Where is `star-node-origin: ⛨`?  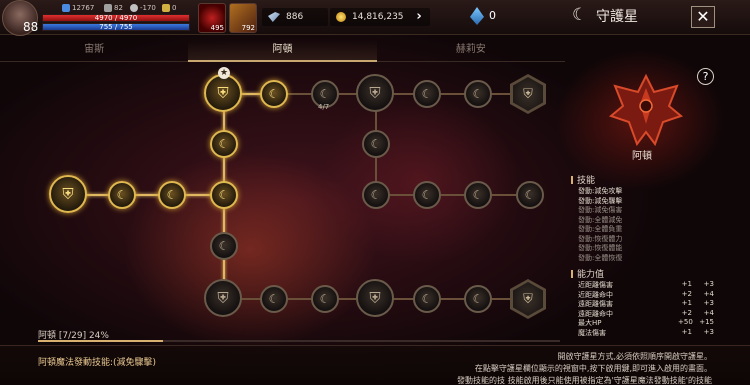
star-node-origin: ⛨ is located at coordinates (68, 194).